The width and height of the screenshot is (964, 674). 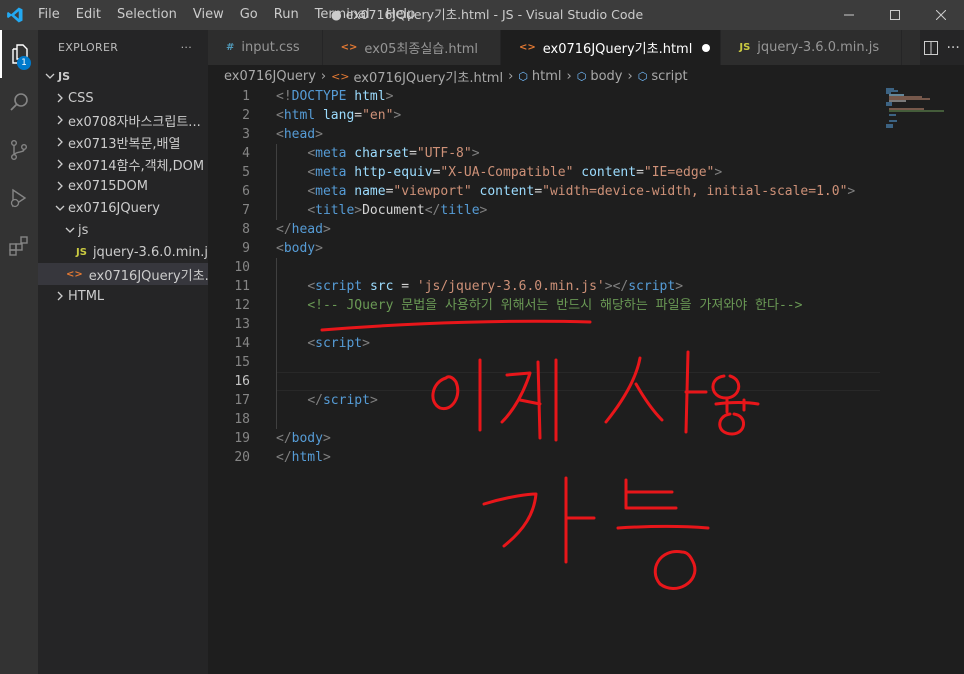 What do you see at coordinates (123, 252) in the screenshot?
I see `file-item: JS jquery-3.6.0.min.js` at bounding box center [123, 252].